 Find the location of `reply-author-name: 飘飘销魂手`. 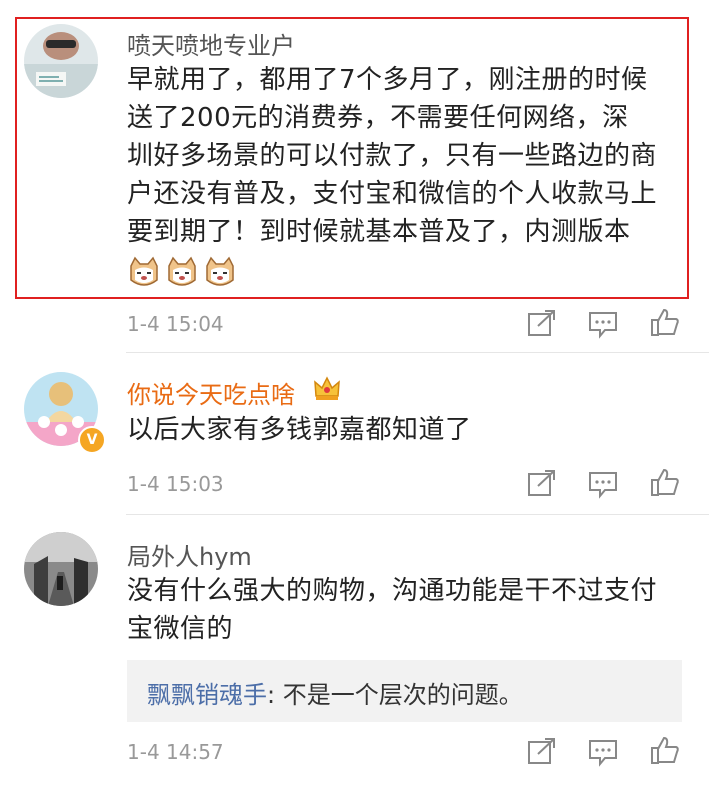

reply-author-name: 飘飘销魂手 is located at coordinates (207, 695).